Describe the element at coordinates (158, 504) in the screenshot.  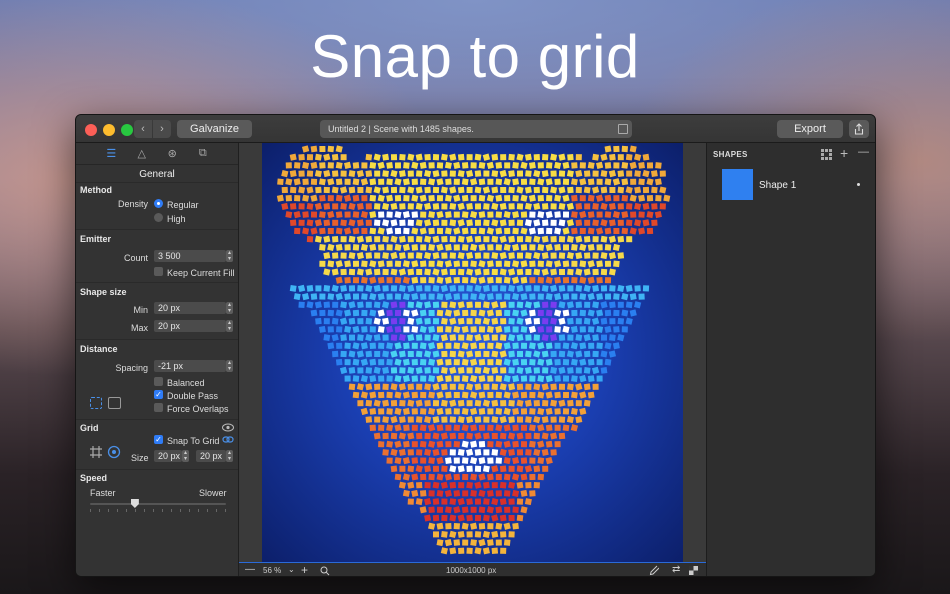
I see `speed-slider-track` at that location.